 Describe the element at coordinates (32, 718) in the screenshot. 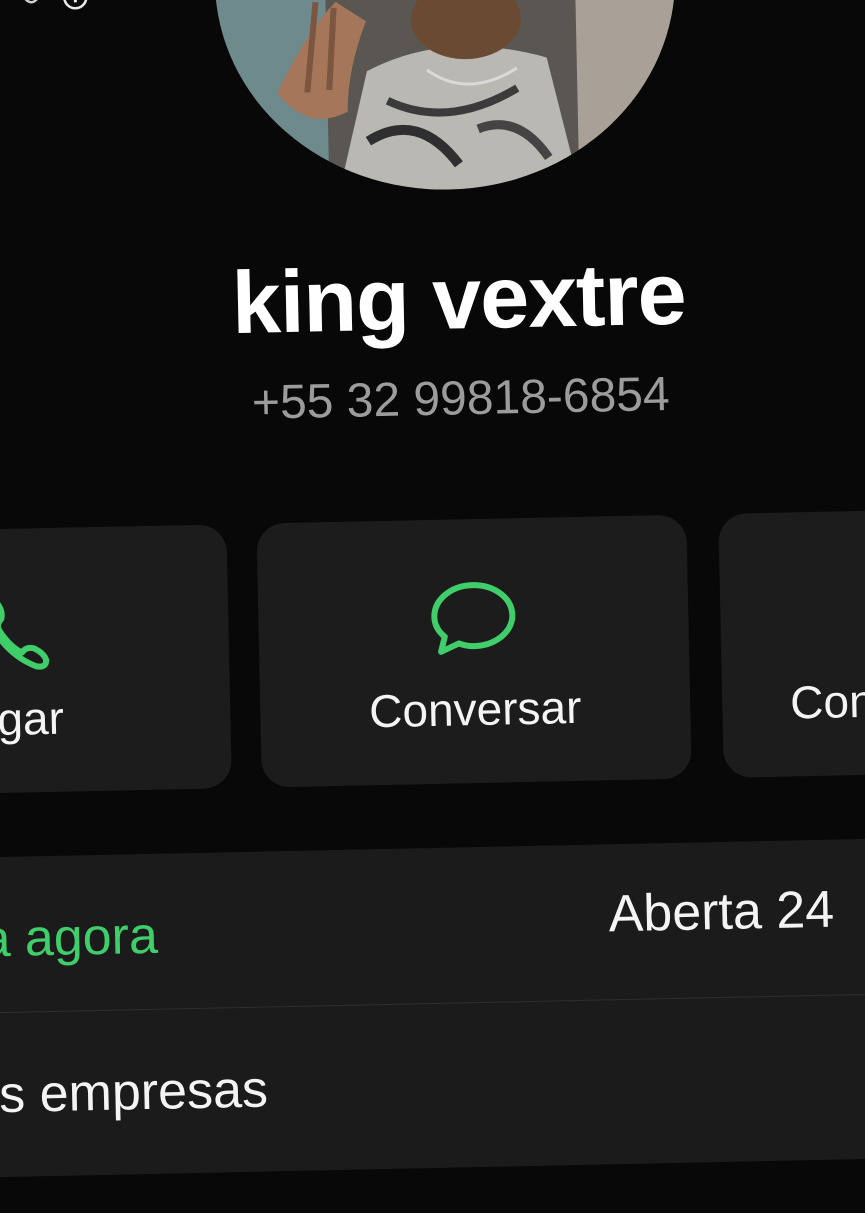

I see `call-button-label: gar` at that location.